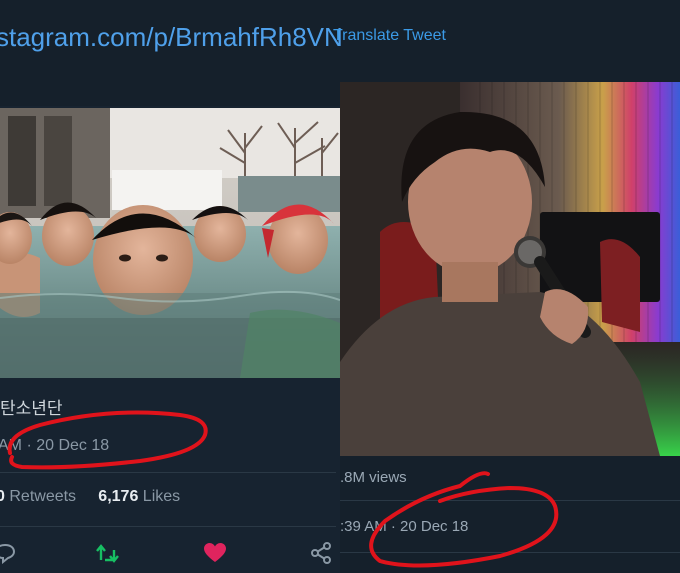 The height and width of the screenshot is (573, 680). Describe the element at coordinates (215, 553) in the screenshot. I see `like-icon` at that location.